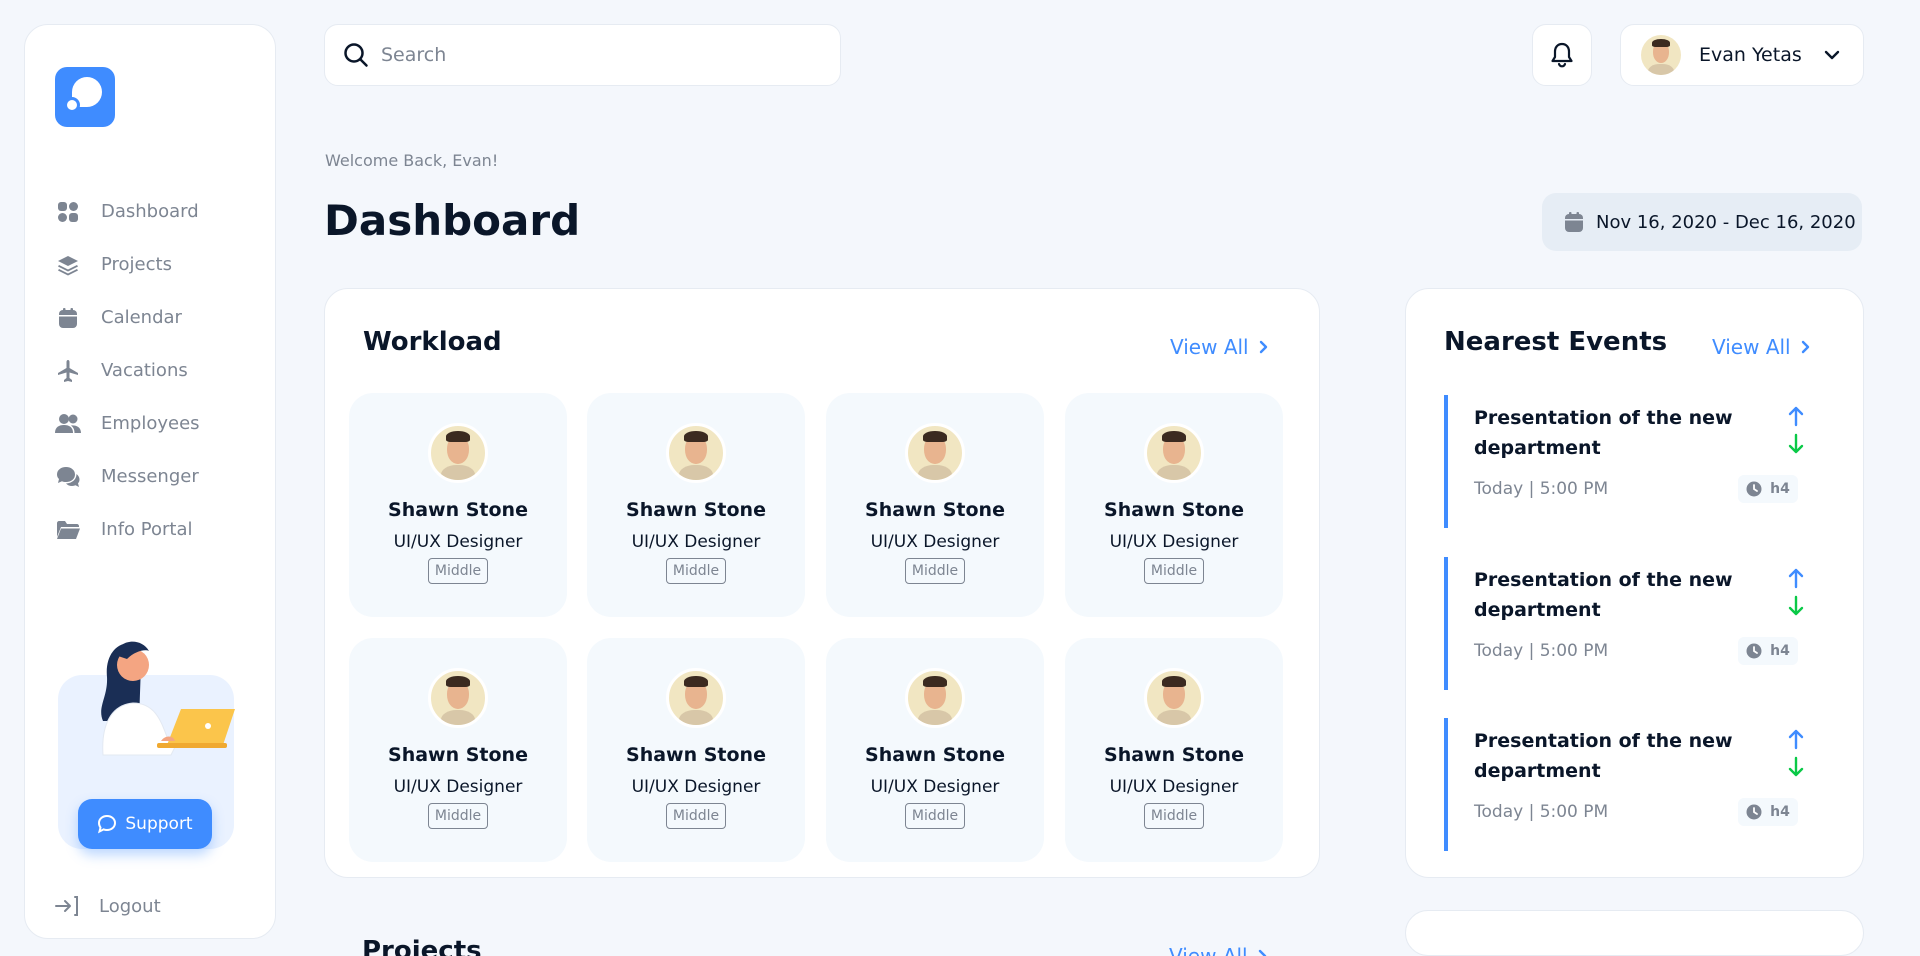 The height and width of the screenshot is (956, 1920). I want to click on sidebar-item-label: Vacations, so click(144, 370).